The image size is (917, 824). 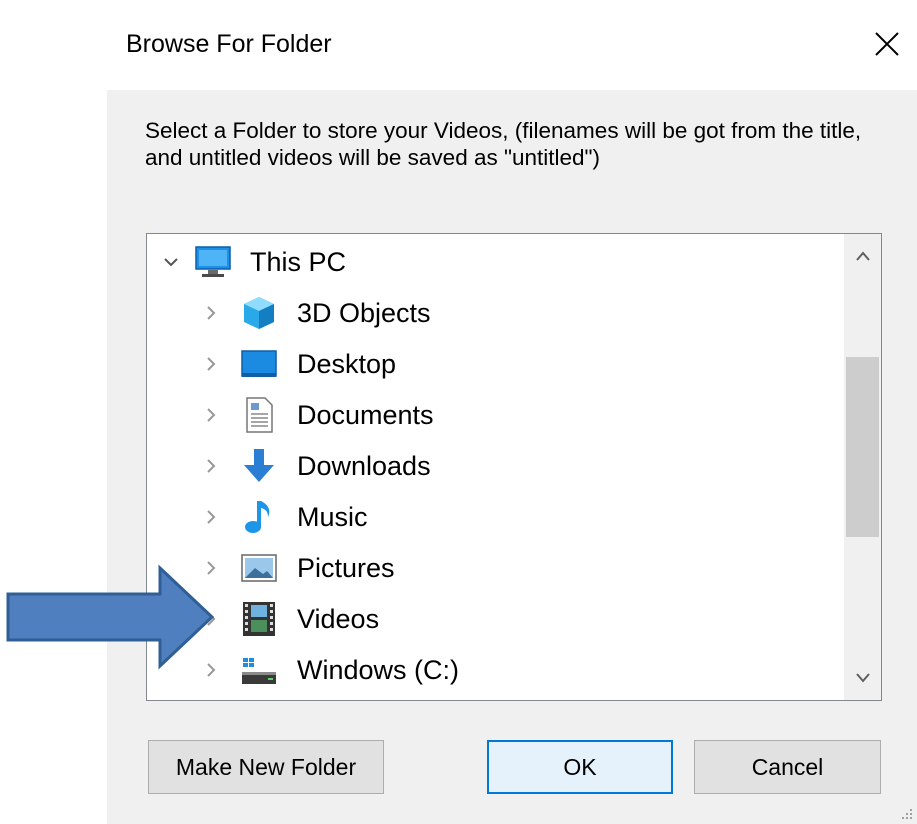 I want to click on scroll-down-button, so click(x=862, y=678).